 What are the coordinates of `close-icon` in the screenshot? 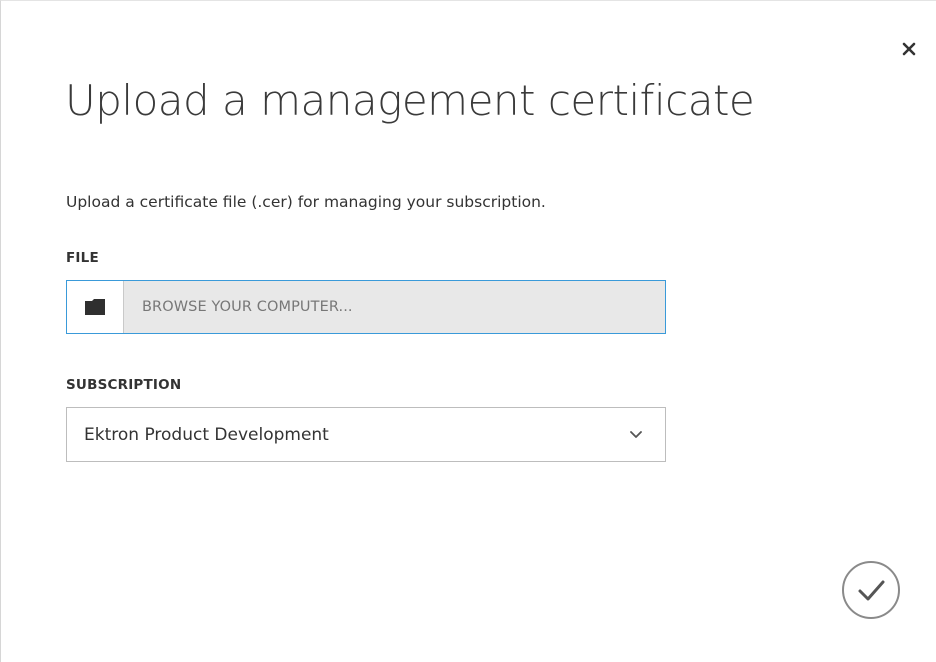 It's located at (909, 49).